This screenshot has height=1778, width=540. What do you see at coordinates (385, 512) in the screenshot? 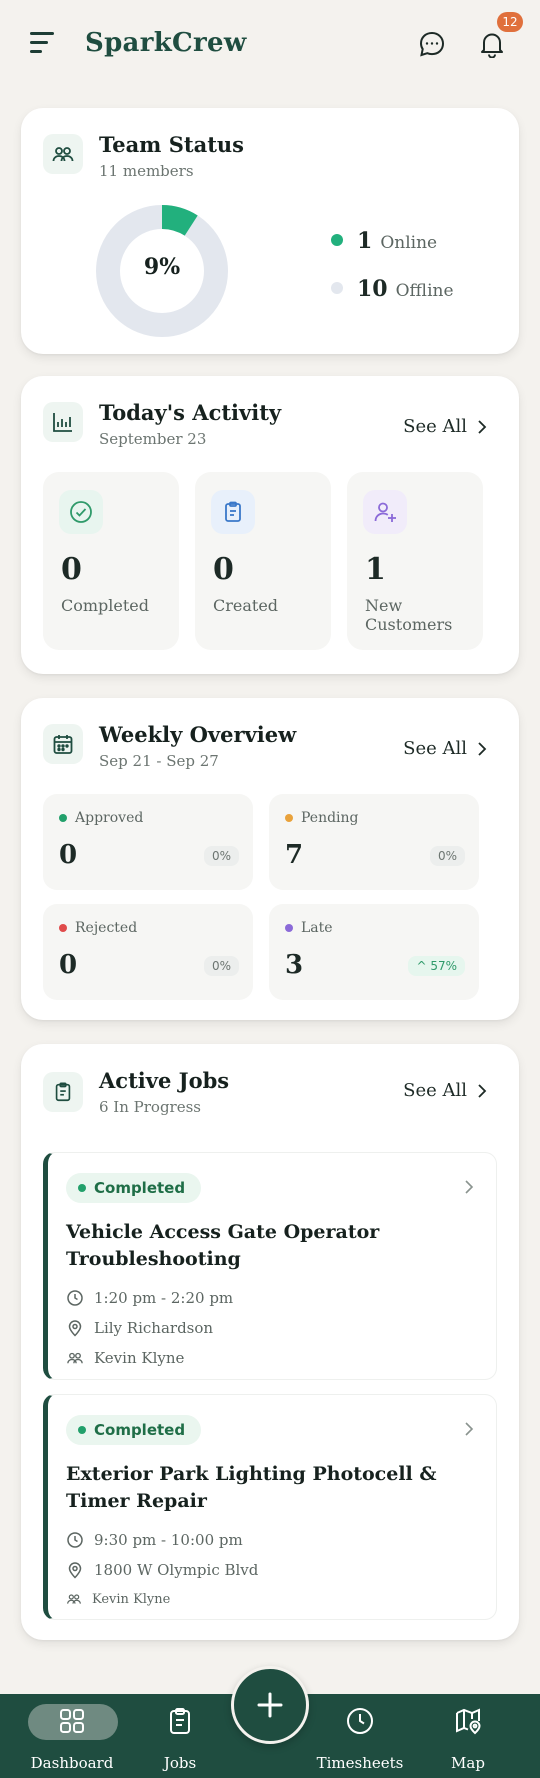
I see `user-plus-icon` at bounding box center [385, 512].